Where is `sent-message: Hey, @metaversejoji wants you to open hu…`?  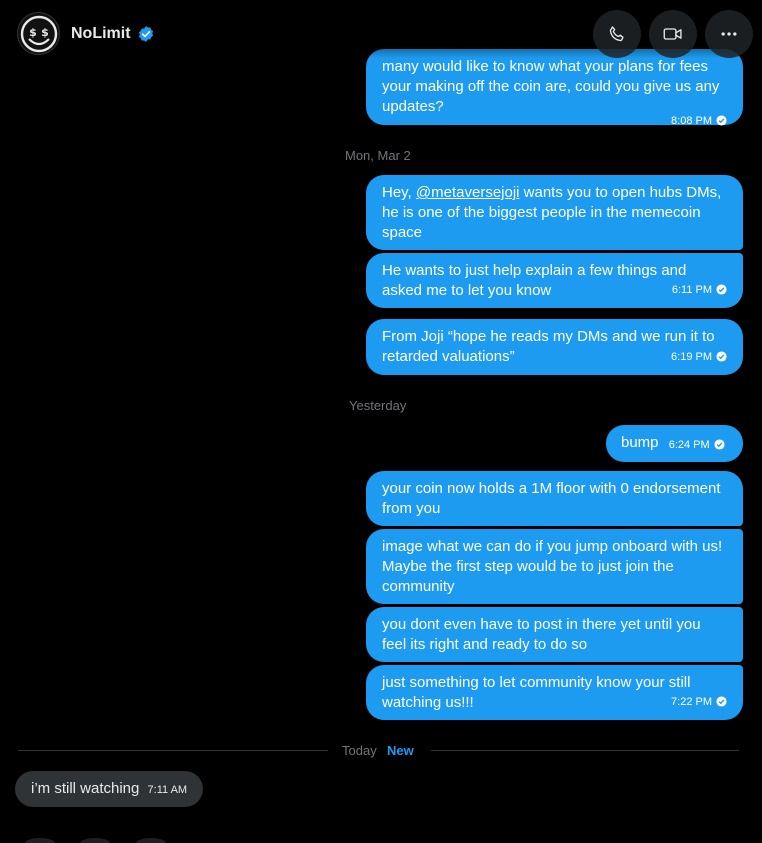 sent-message: Hey, @metaversejoji wants you to open hu… is located at coordinates (554, 212).